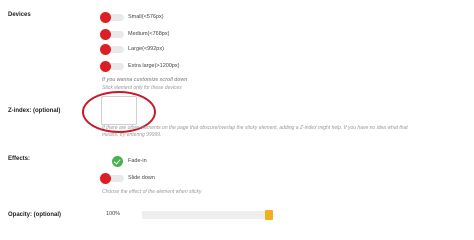 This screenshot has height=240, width=474. I want to click on devices-hint-bold: If you wanna customize scroll down, so click(145, 80).